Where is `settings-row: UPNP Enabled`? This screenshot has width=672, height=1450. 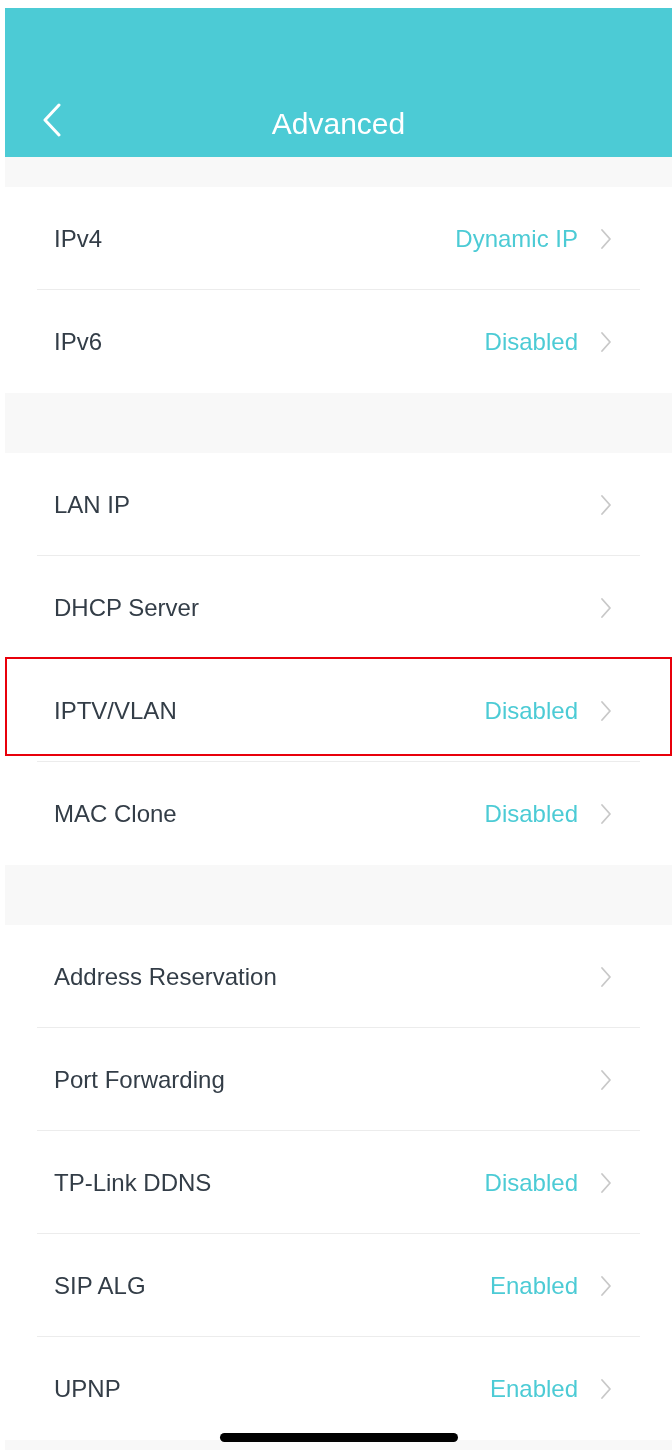
settings-row: UPNP Enabled is located at coordinates (338, 1388).